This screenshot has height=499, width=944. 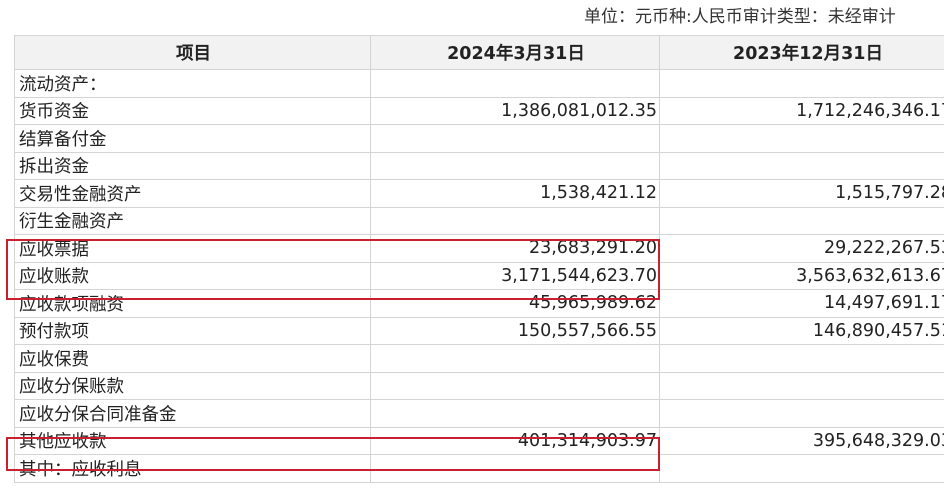 What do you see at coordinates (192, 440) in the screenshot?
I see `row-item-label: 其他应收款` at bounding box center [192, 440].